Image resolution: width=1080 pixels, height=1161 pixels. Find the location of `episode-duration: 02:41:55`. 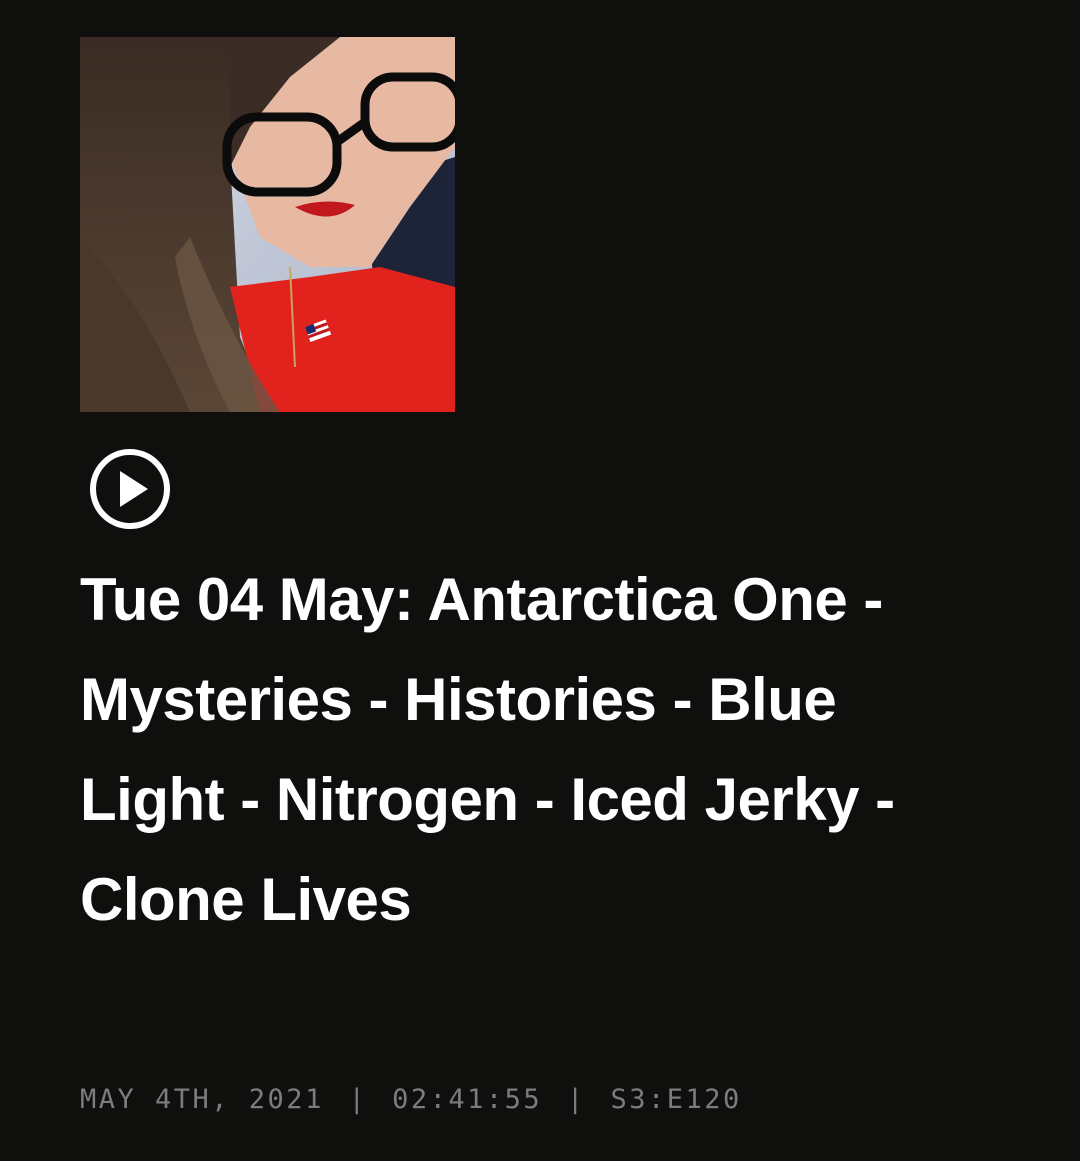

episode-duration: 02:41:55 is located at coordinates (467, 1099).